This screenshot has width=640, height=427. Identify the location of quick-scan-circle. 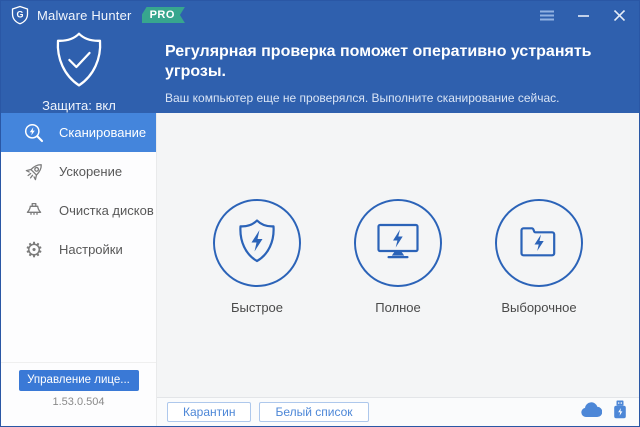
(257, 243).